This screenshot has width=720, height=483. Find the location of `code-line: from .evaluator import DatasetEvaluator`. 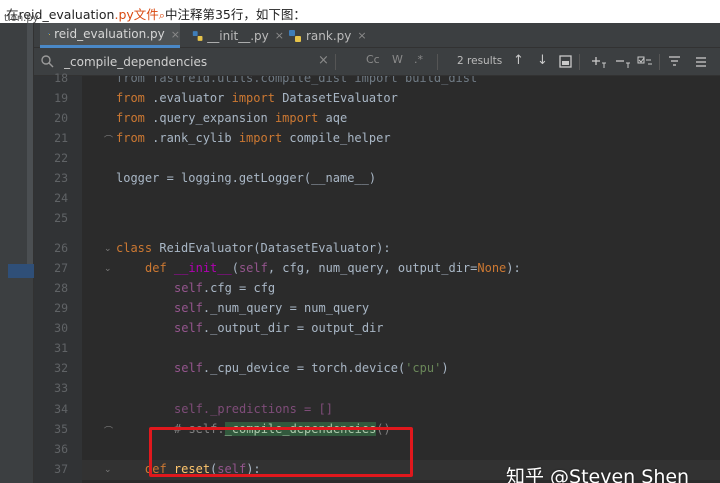

code-line: from .evaluator import DatasetEvaluator is located at coordinates (257, 98).